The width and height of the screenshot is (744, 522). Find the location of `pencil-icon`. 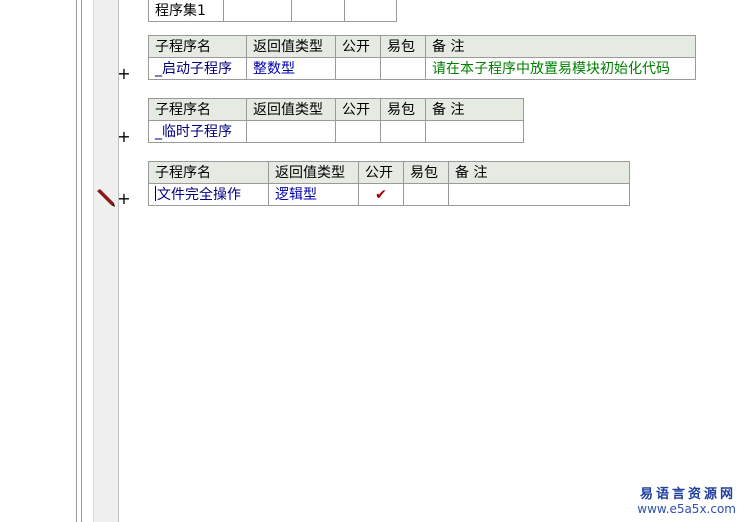

pencil-icon is located at coordinates (106, 198).